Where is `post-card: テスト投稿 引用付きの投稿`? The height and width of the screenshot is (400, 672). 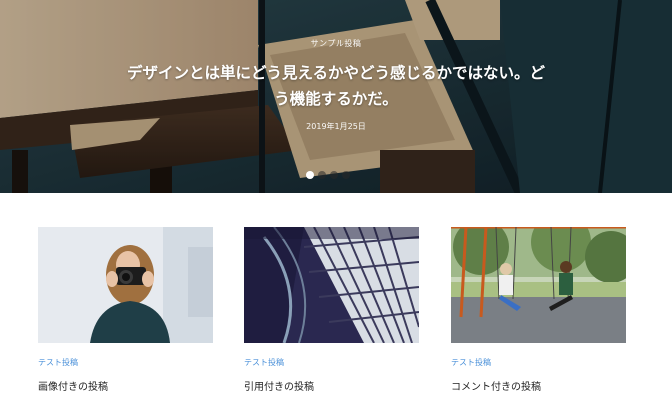 post-card: テスト投稿 引用付きの投稿 is located at coordinates (331, 310).